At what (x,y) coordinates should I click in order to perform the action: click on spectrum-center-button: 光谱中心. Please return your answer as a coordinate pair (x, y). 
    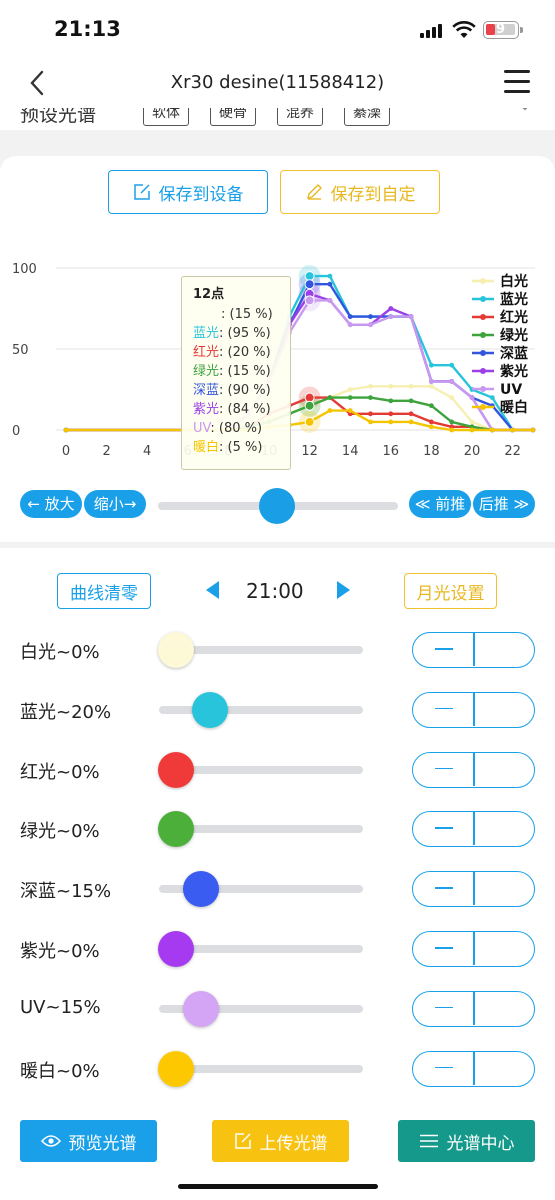
    Looking at the image, I should click on (466, 1141).